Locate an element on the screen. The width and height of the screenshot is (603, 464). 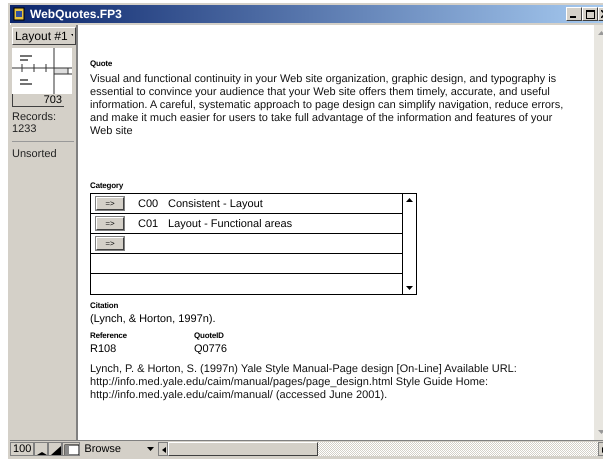
zoom-level: 100 is located at coordinates (22, 449).